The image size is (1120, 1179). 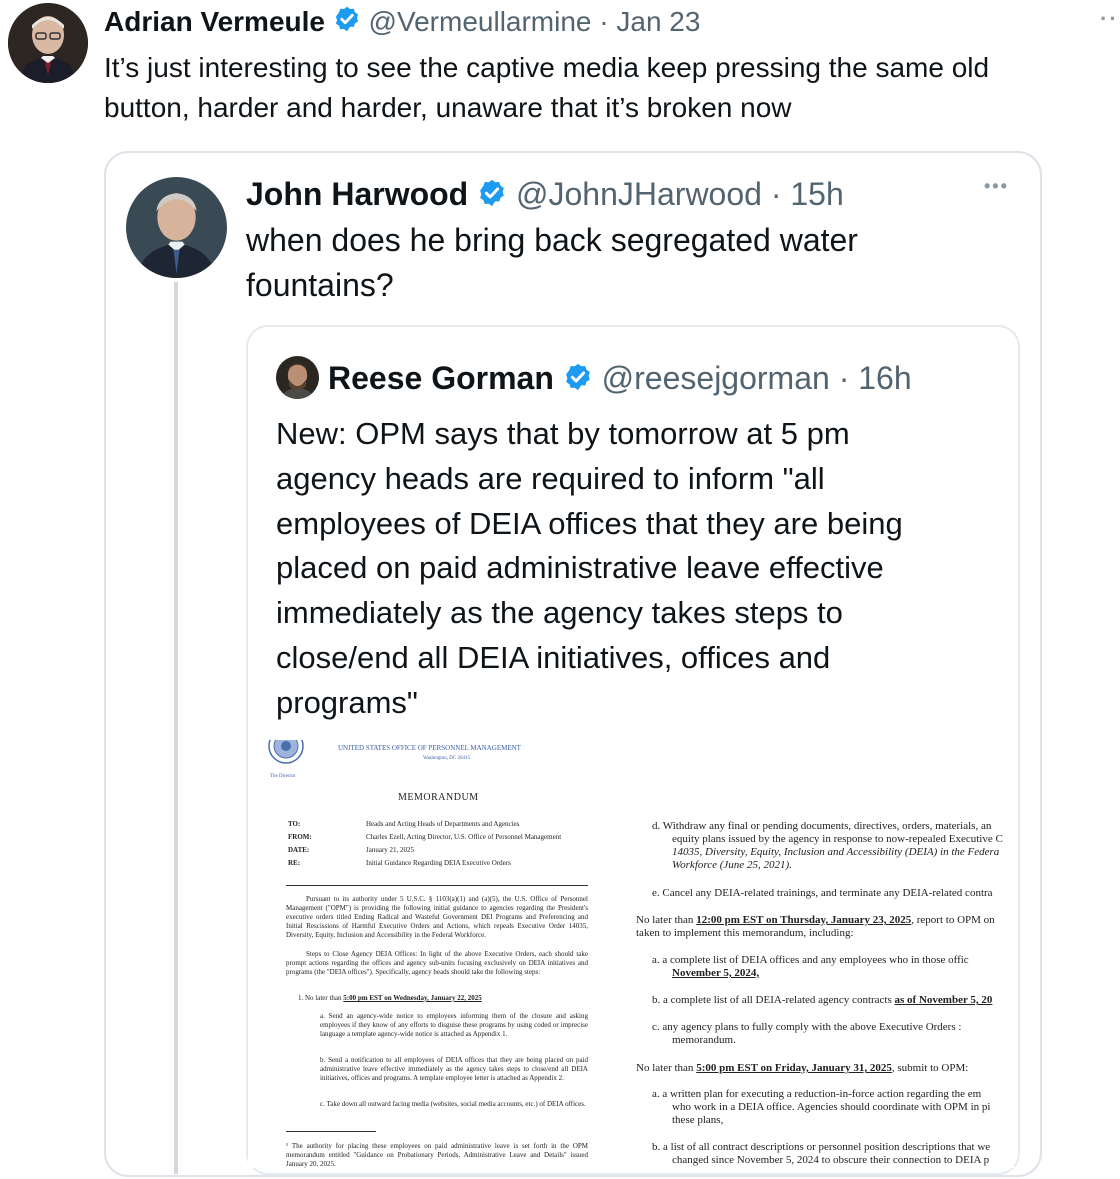 What do you see at coordinates (320, 998) in the screenshot?
I see `memo-step-prefix: 1. No later than` at bounding box center [320, 998].